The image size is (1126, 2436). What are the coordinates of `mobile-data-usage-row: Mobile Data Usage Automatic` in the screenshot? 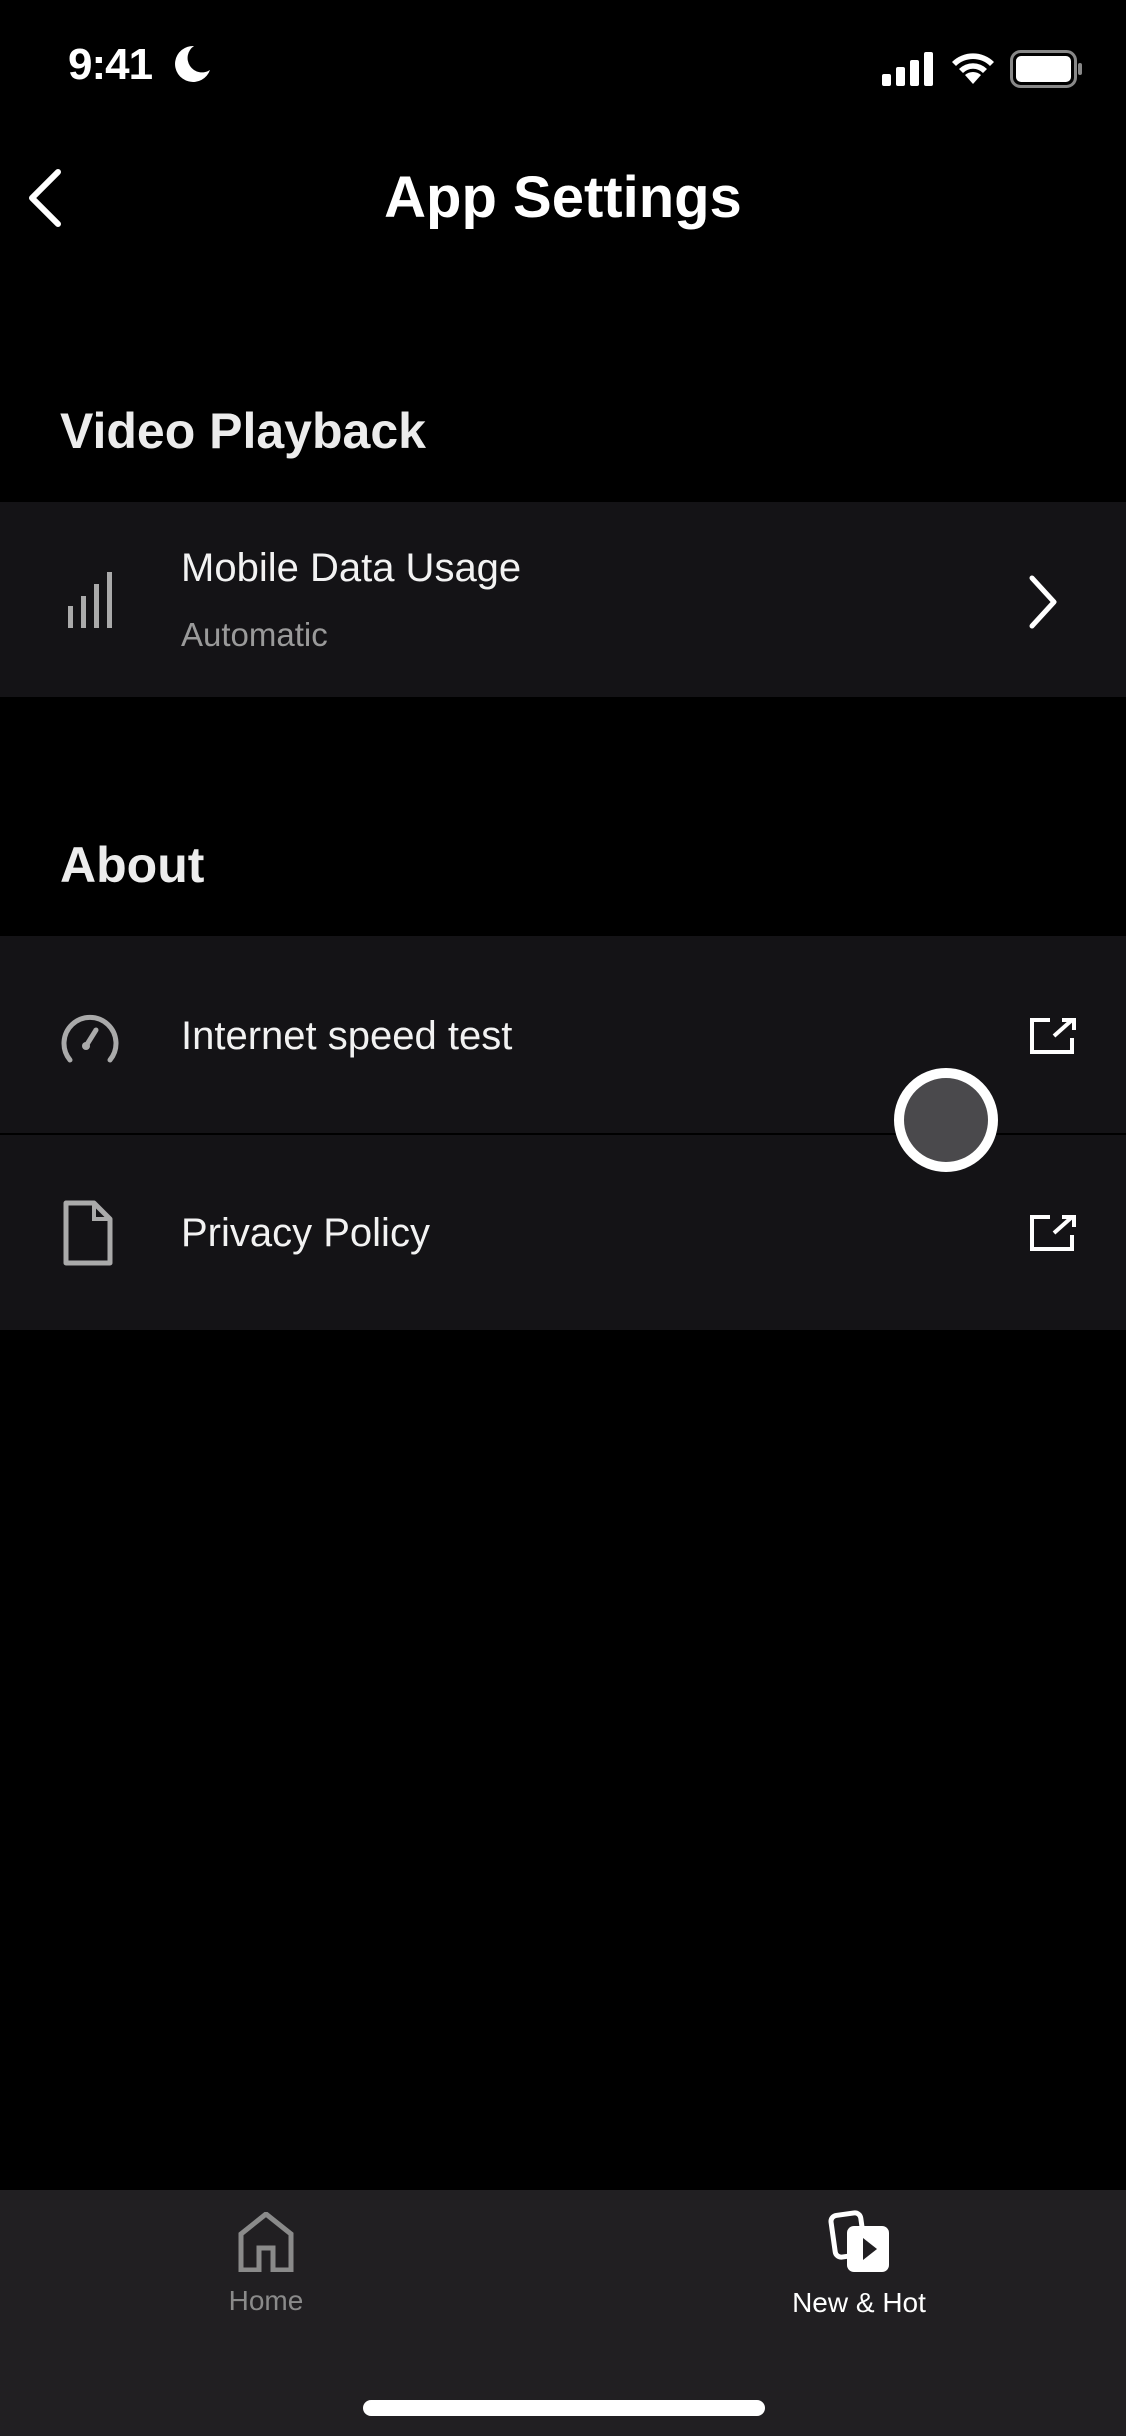 It's located at (563, 599).